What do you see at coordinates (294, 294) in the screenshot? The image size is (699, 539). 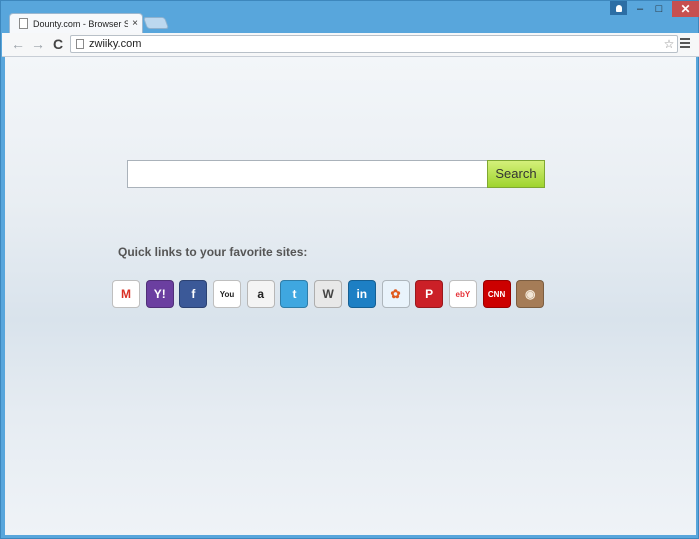 I see `twitter-icon: t` at bounding box center [294, 294].